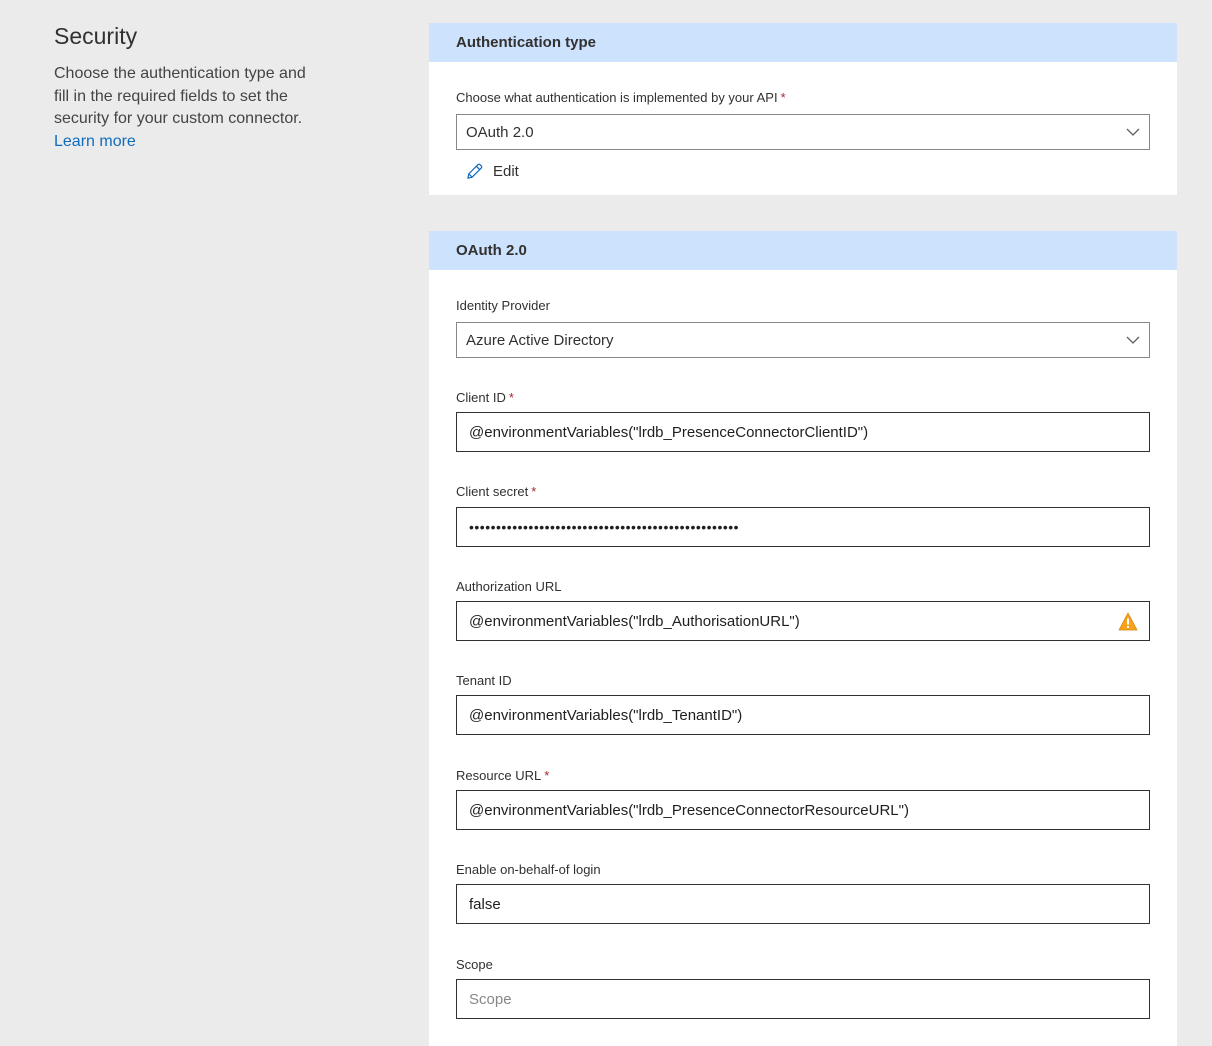 The width and height of the screenshot is (1212, 1046). I want to click on on-behalf-of-label: Enable on-behalf-of login, so click(528, 869).